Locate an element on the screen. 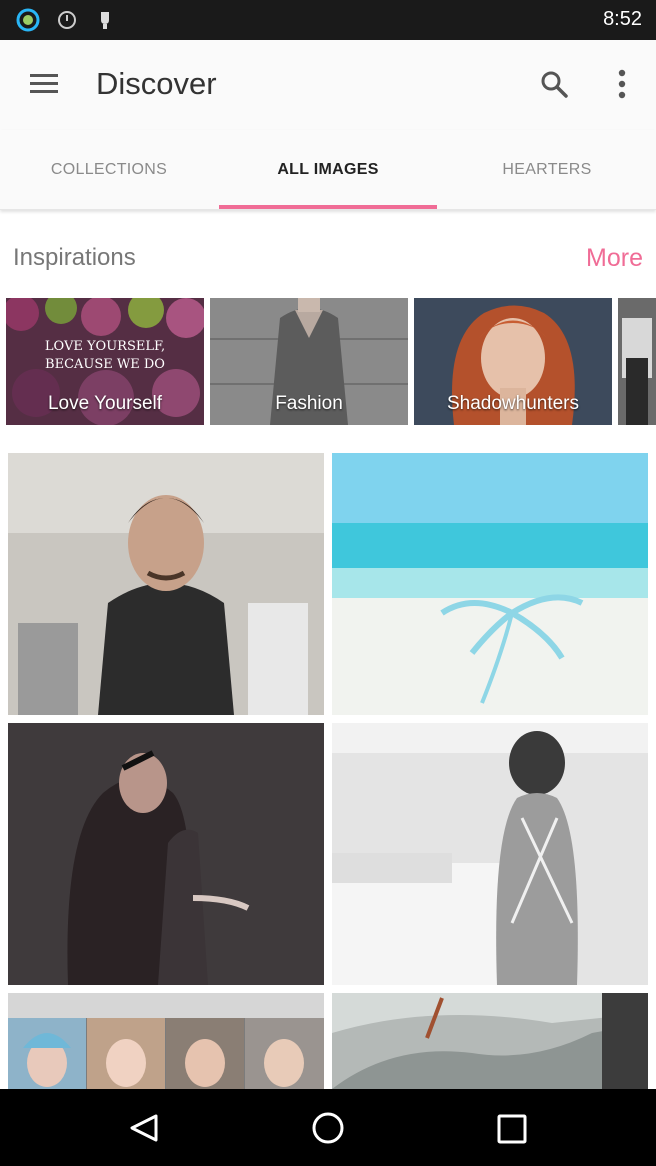 The height and width of the screenshot is (1166, 656). collection-name: Love Yourself is located at coordinates (105, 403).